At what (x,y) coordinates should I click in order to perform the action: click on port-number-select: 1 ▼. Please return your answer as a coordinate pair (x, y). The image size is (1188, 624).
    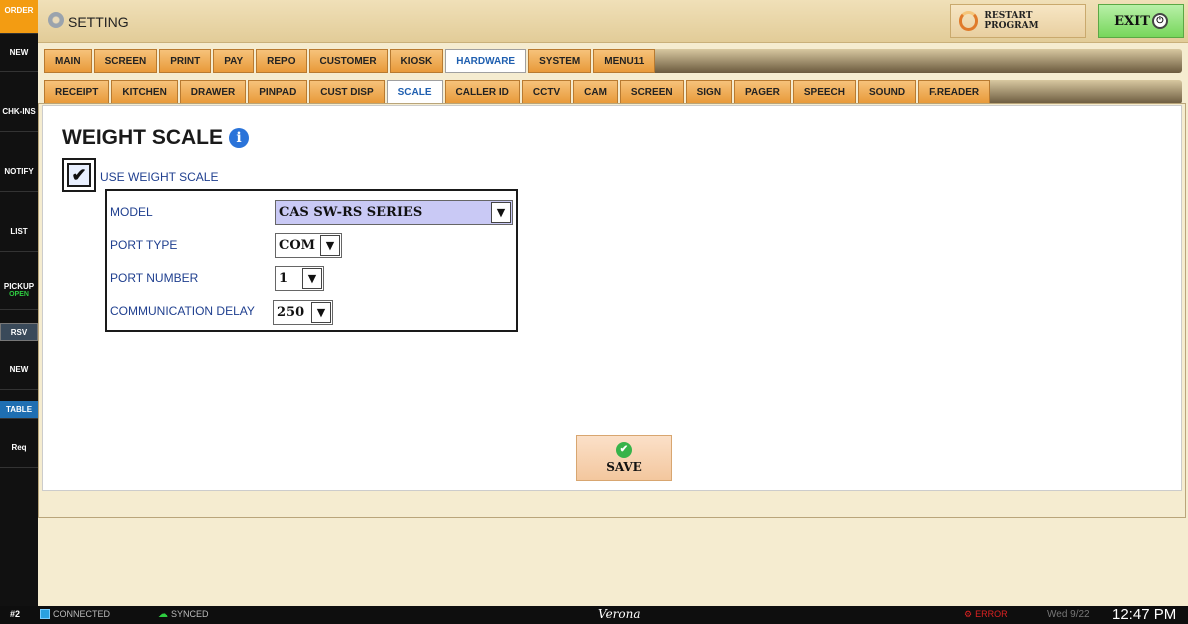
    Looking at the image, I should click on (299, 278).